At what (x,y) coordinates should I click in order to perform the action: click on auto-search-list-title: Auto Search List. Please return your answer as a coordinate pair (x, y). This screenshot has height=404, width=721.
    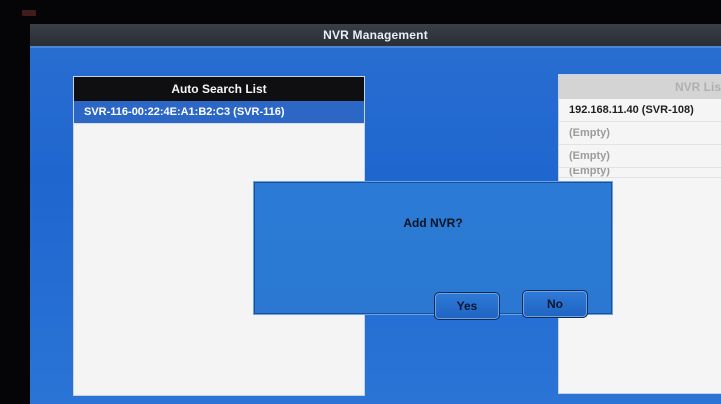
    Looking at the image, I should click on (219, 89).